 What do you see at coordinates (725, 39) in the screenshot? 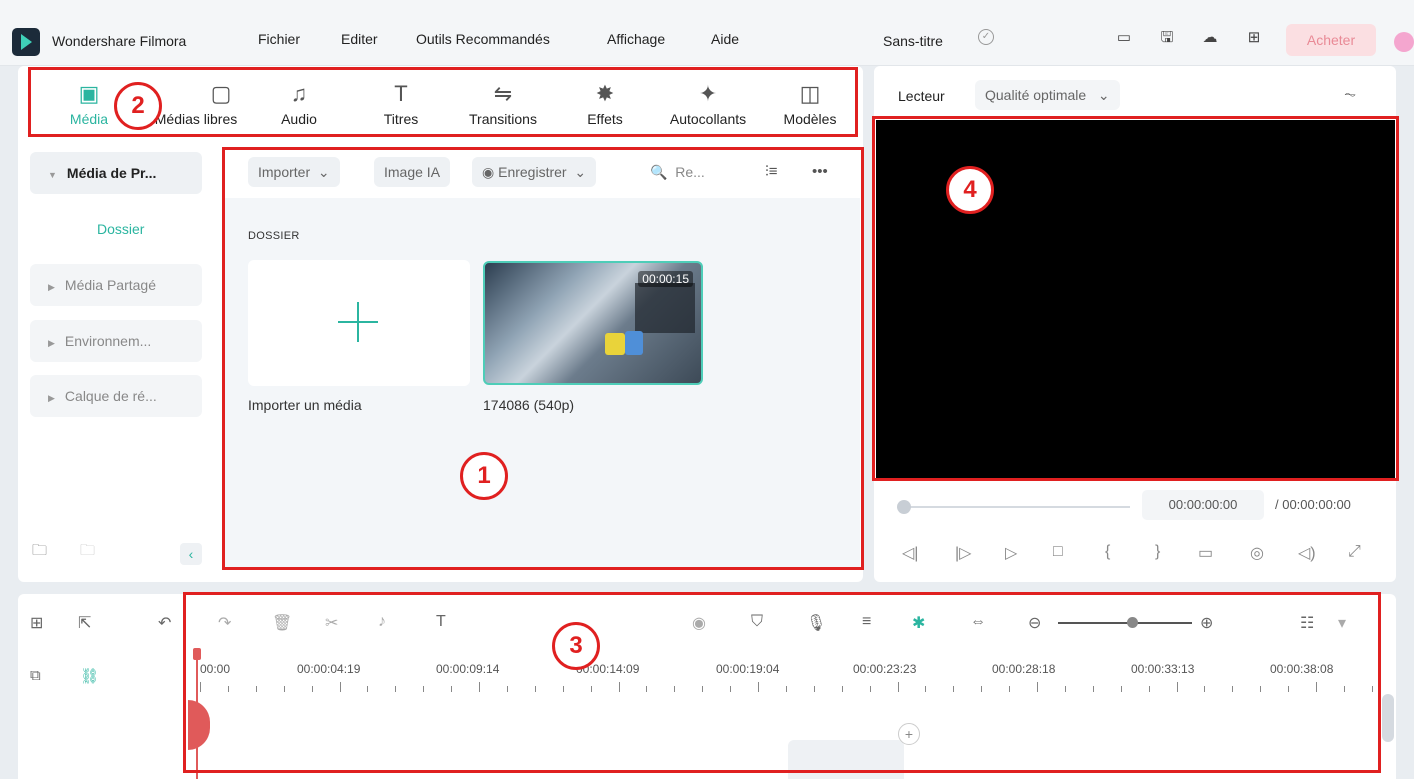
I see `menu-aide: Aide` at bounding box center [725, 39].